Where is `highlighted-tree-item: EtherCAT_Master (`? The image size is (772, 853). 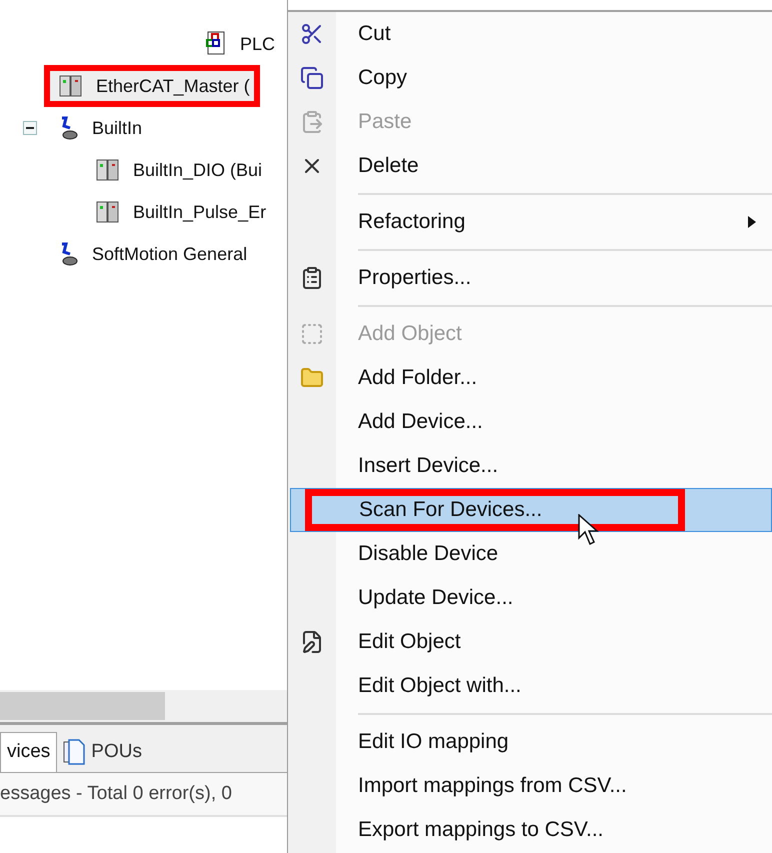
highlighted-tree-item: EtherCAT_Master ( is located at coordinates (152, 86).